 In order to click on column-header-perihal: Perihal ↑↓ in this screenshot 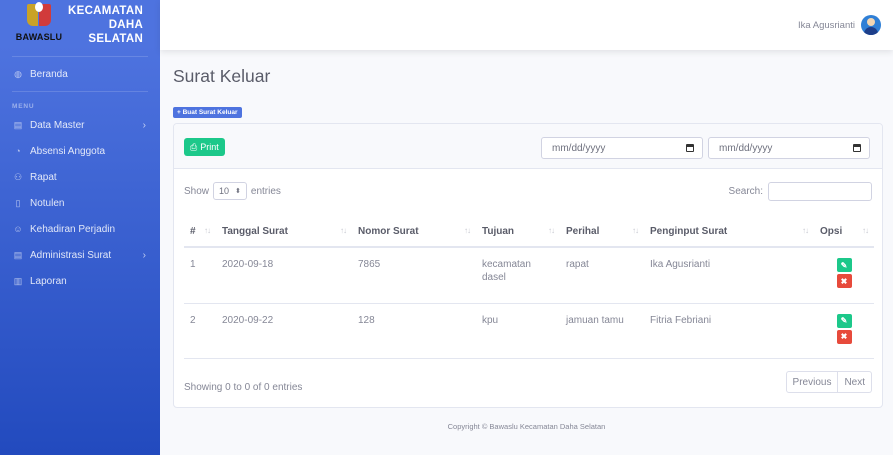, I will do `click(602, 232)`.